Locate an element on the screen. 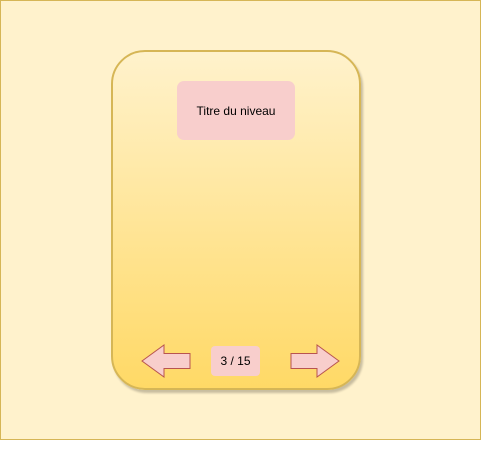 This screenshot has width=481, height=469. page-indicator-label: 3 / 15 is located at coordinates (235, 361).